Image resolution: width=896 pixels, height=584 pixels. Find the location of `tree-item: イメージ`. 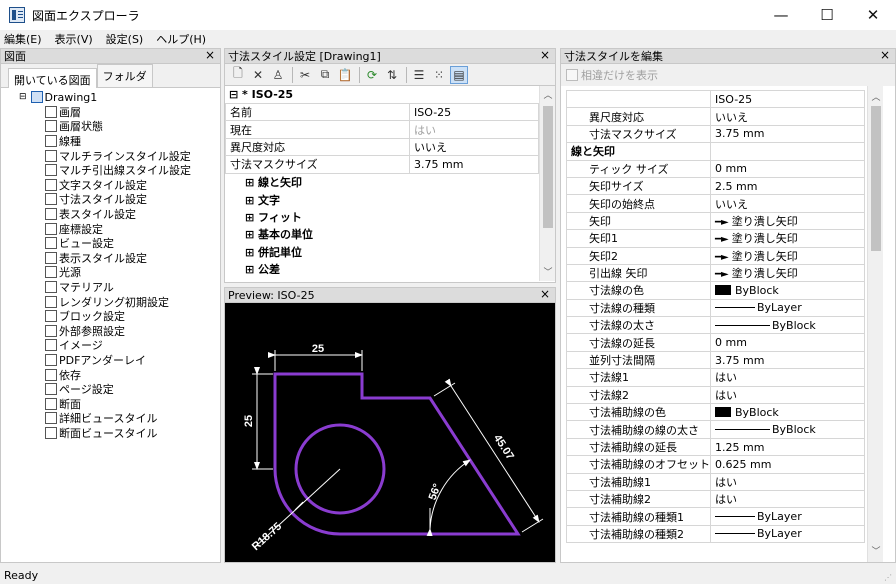

tree-item: イメージ is located at coordinates (110, 345).